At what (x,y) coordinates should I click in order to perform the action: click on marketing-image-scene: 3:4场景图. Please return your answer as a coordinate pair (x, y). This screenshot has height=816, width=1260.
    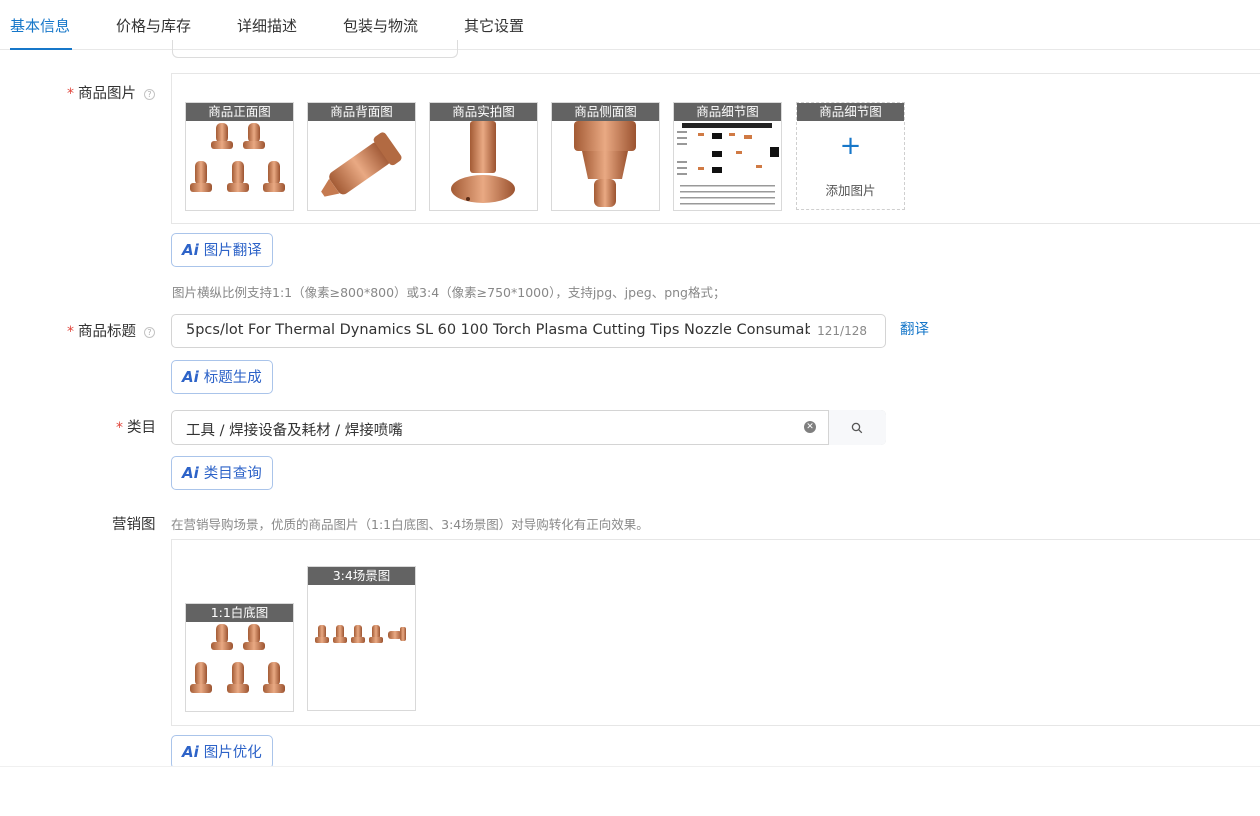
    Looking at the image, I should click on (361, 638).